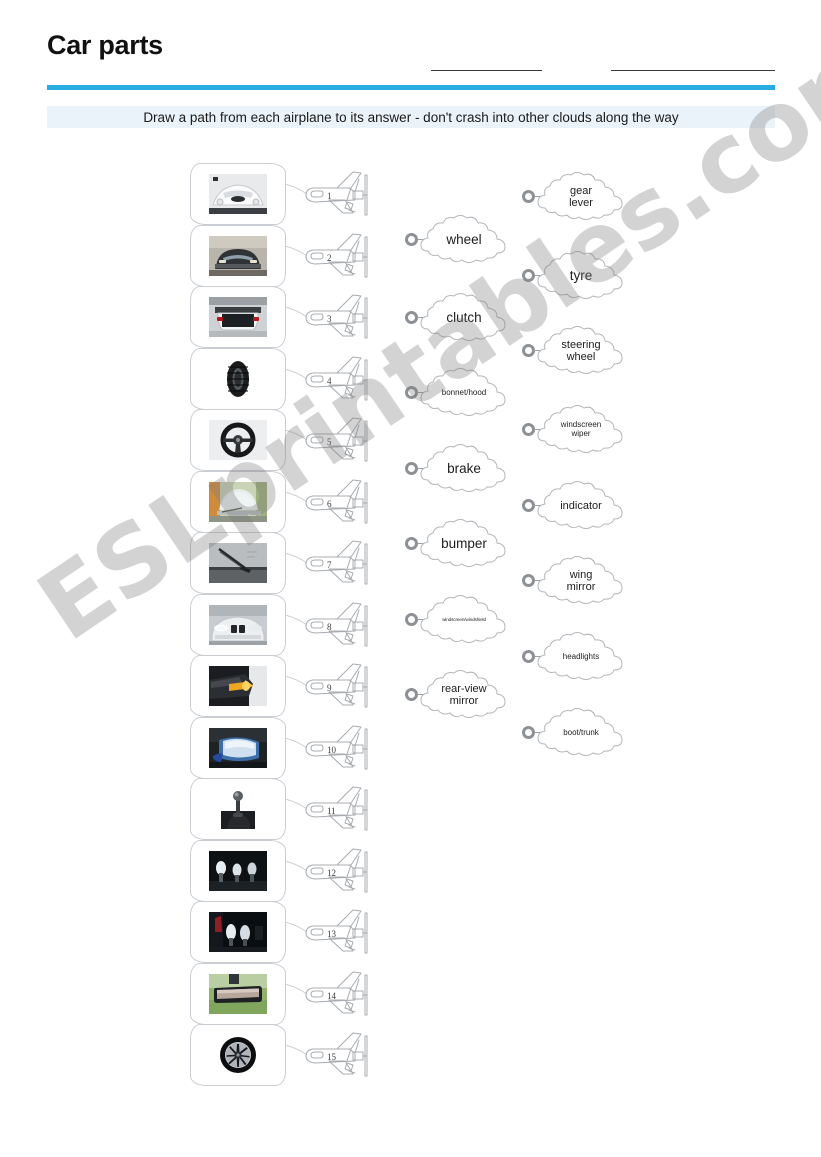  I want to click on question-row: 1, so click(292, 194).